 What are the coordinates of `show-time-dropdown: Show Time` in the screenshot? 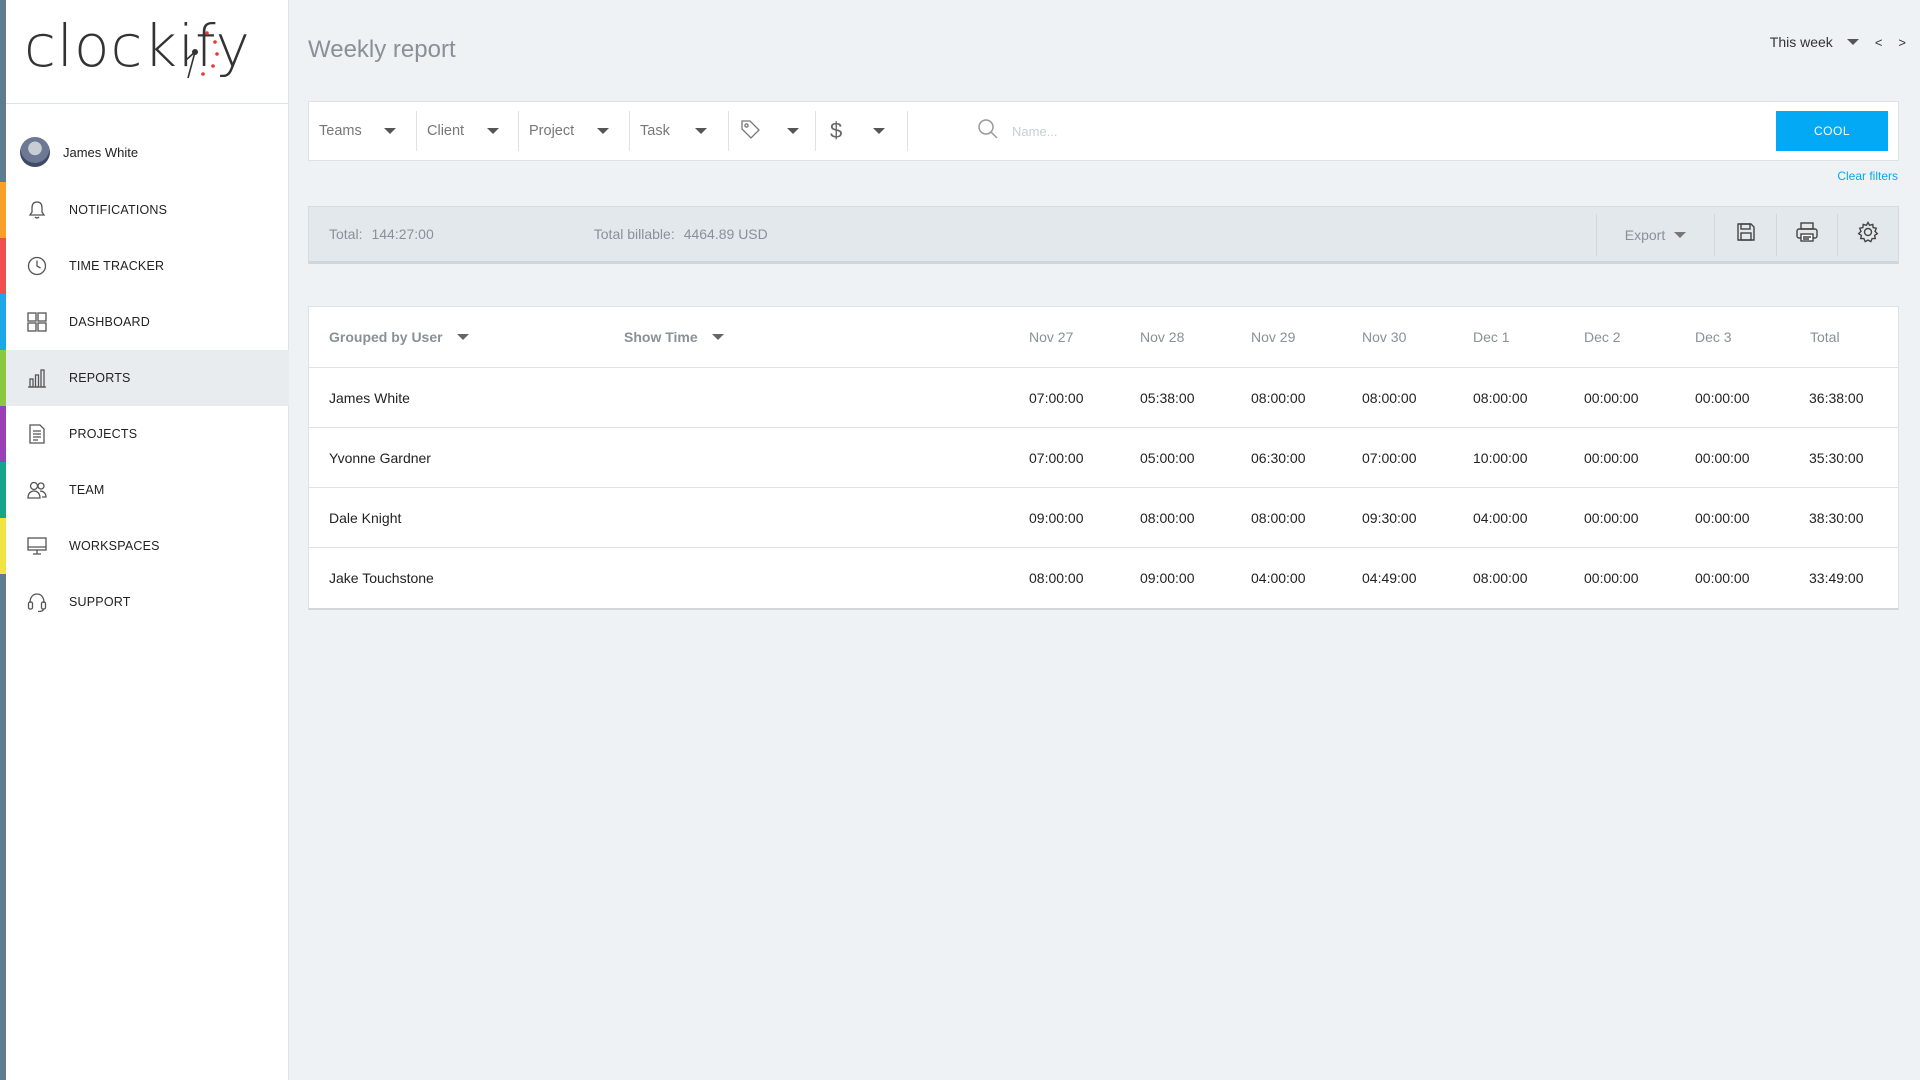 It's located at (674, 337).